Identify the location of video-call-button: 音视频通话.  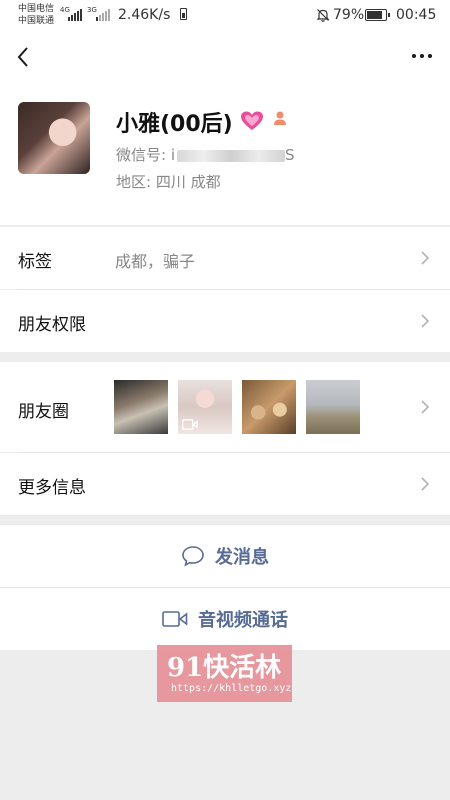
(225, 619).